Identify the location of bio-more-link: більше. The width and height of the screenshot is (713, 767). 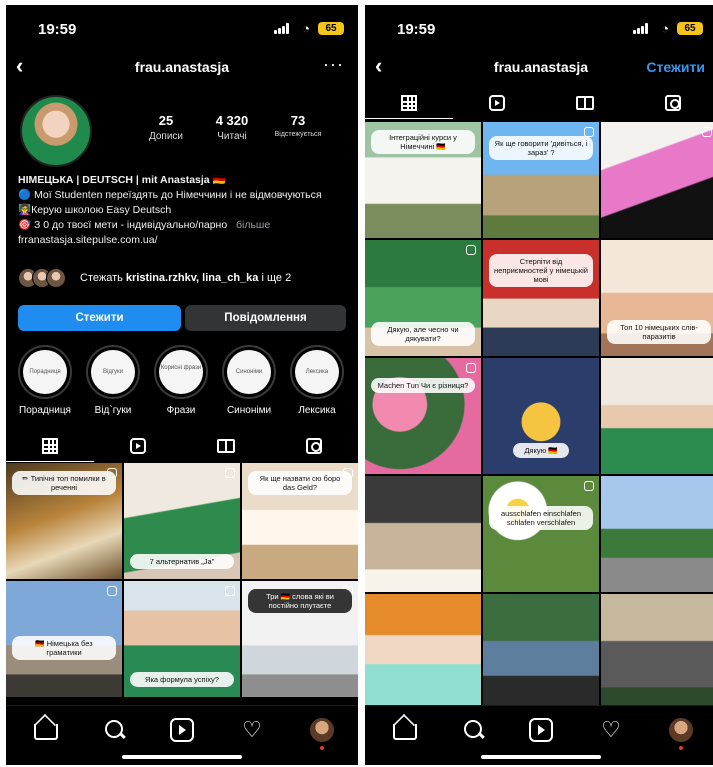
(253, 225).